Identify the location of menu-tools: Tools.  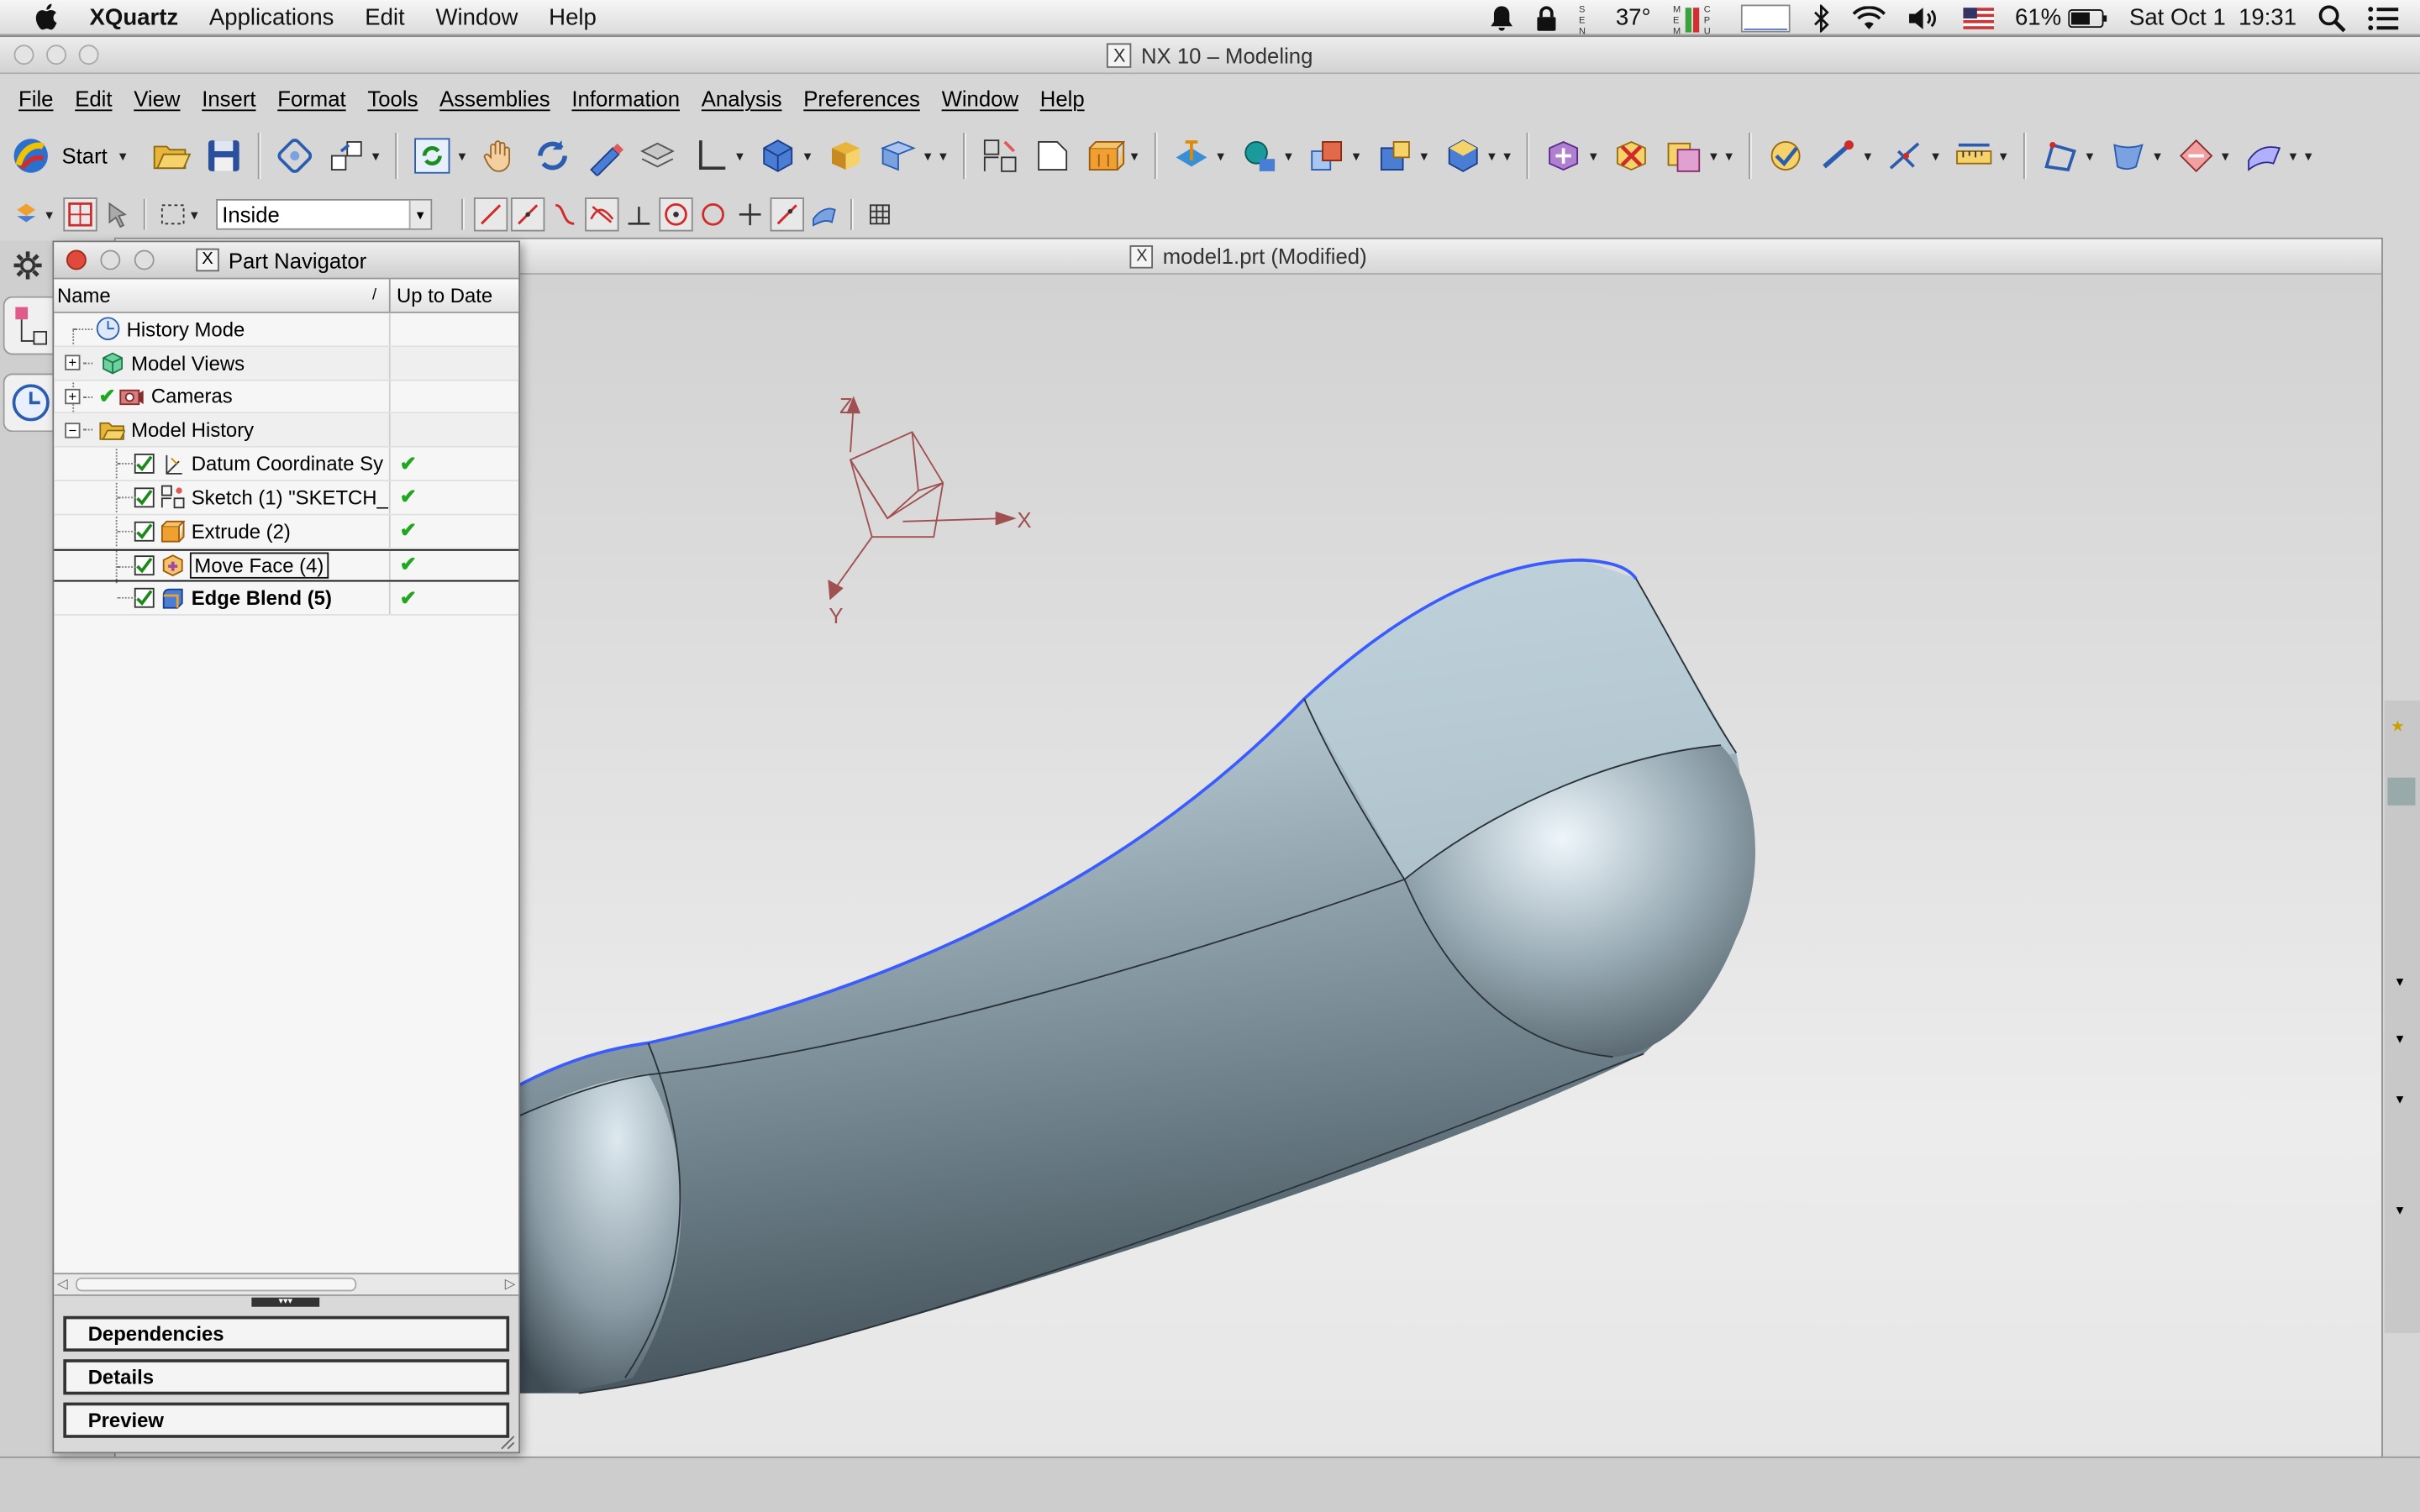
(392, 99).